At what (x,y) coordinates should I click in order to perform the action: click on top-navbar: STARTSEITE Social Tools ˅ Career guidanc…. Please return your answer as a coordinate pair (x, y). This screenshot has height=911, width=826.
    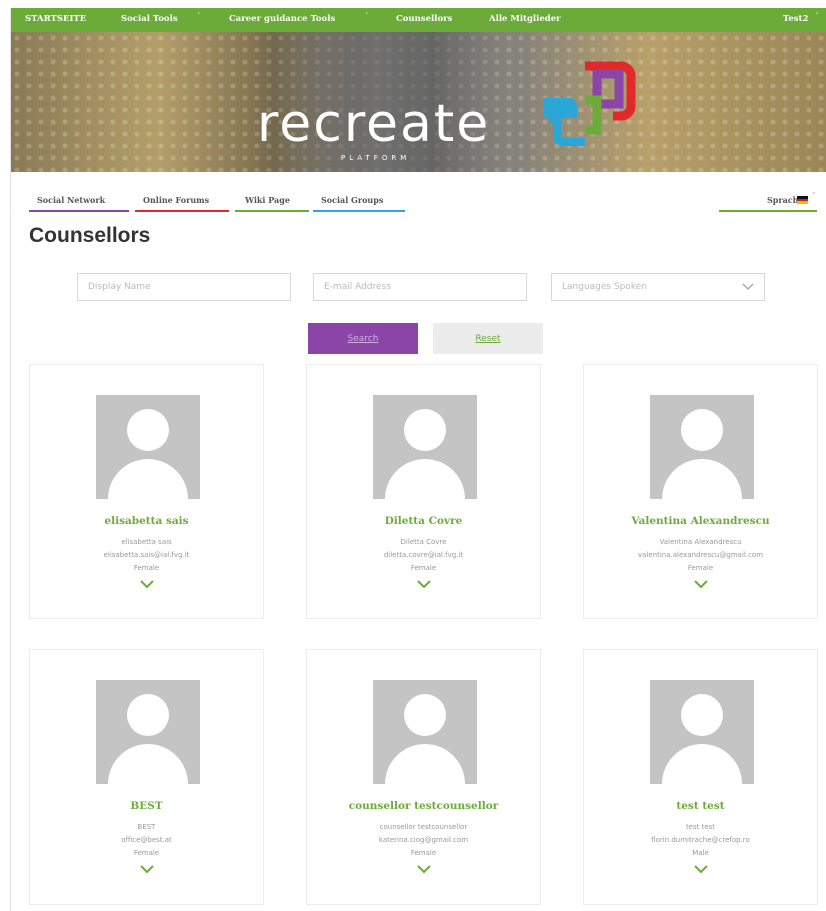
    Looking at the image, I should click on (418, 20).